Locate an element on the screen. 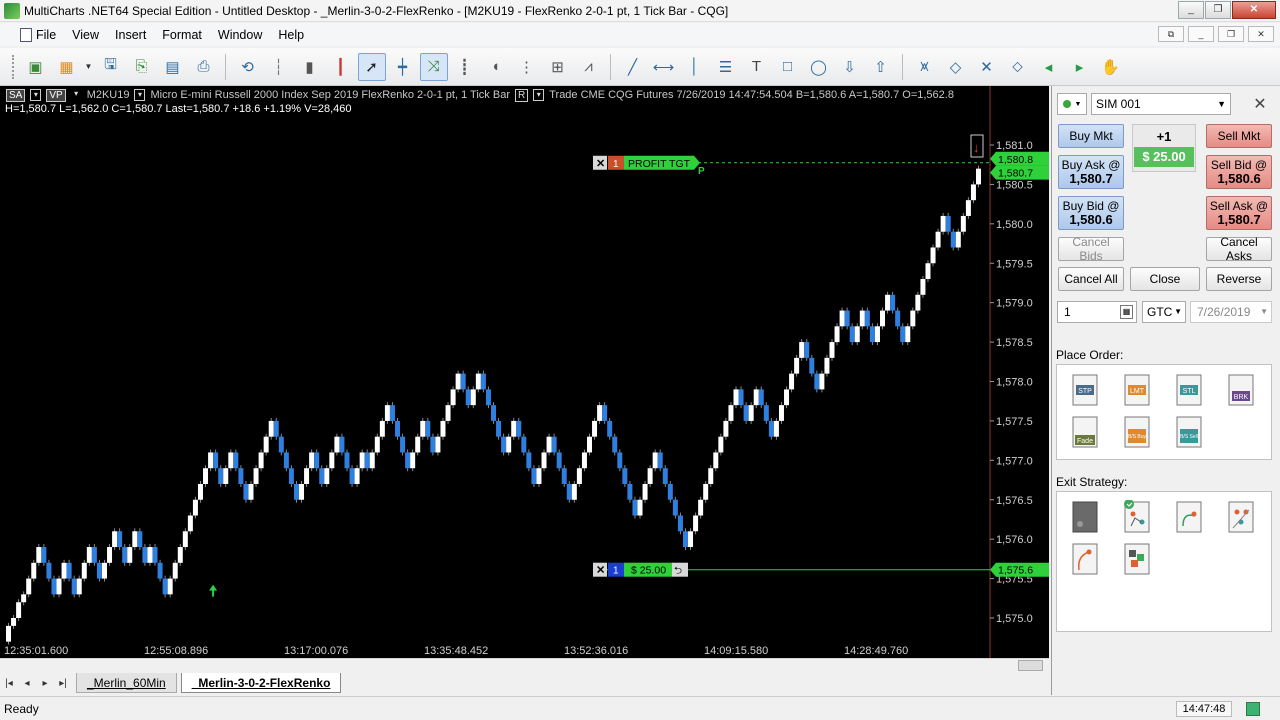 The width and height of the screenshot is (1280, 720). save-icon: 🖫 is located at coordinates (111, 67).